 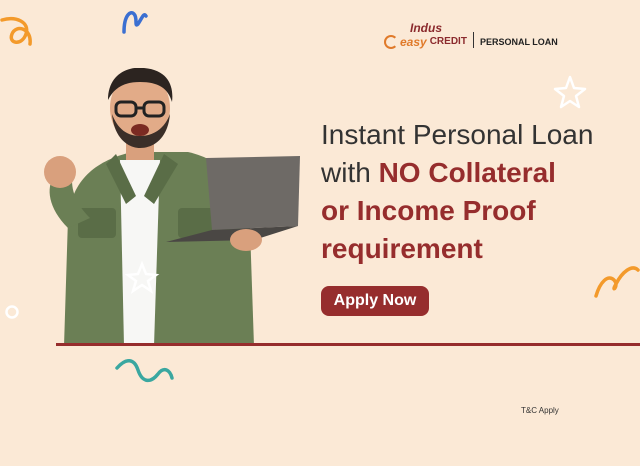 What do you see at coordinates (426, 28) in the screenshot?
I see `logo-indus-text: Indus` at bounding box center [426, 28].